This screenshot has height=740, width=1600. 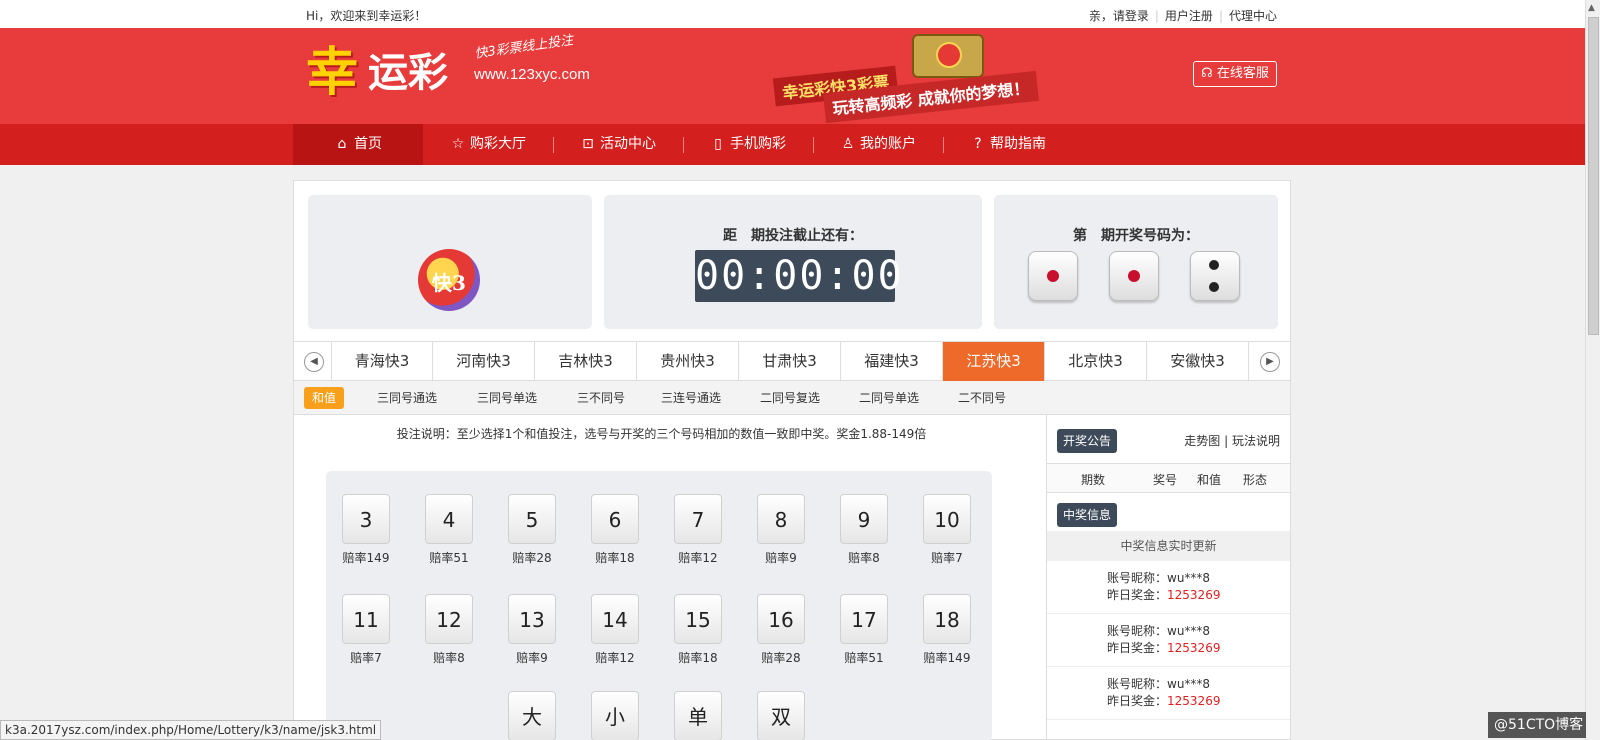 What do you see at coordinates (1256, 441) in the screenshot?
I see `rules-link: 玩法说明` at bounding box center [1256, 441].